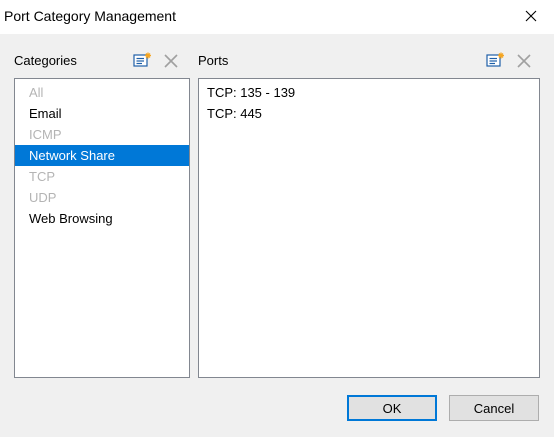 The height and width of the screenshot is (437, 554). Describe the element at coordinates (102, 113) in the screenshot. I see `category-item: Email` at that location.